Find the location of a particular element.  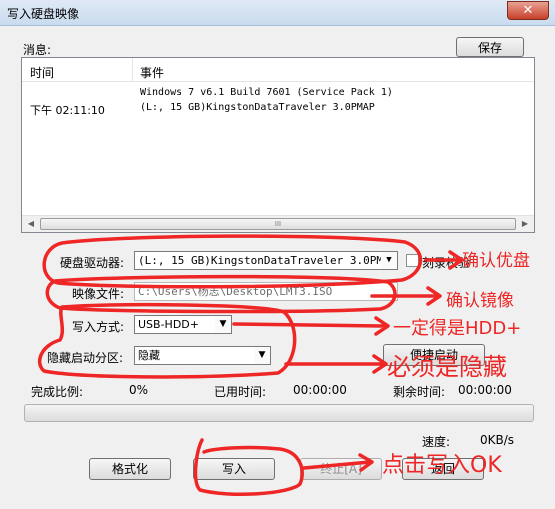

close-button: ✕ is located at coordinates (528, 10).